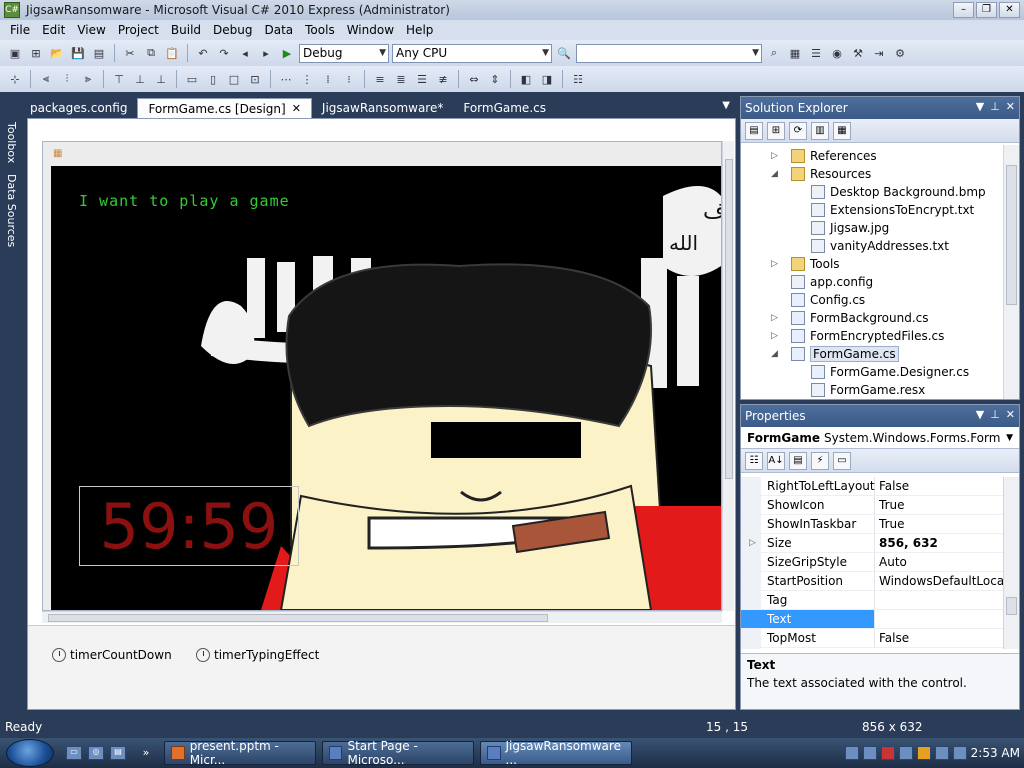 Image resolution: width=1024 pixels, height=768 pixels. Describe the element at coordinates (67, 79) in the screenshot. I see `align-centers-icon: ⫶` at that location.